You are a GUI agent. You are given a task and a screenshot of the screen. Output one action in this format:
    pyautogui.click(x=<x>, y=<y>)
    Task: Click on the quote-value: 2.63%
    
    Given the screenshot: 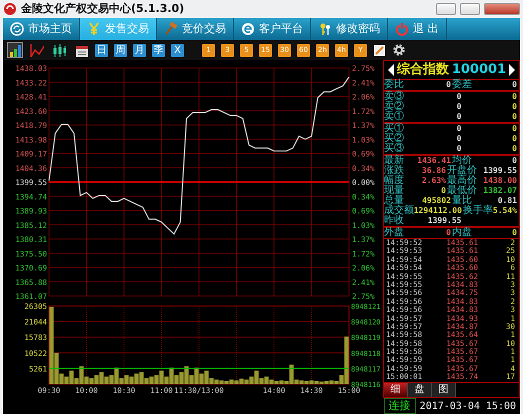 What is the action you would take?
    pyautogui.click(x=434, y=181)
    